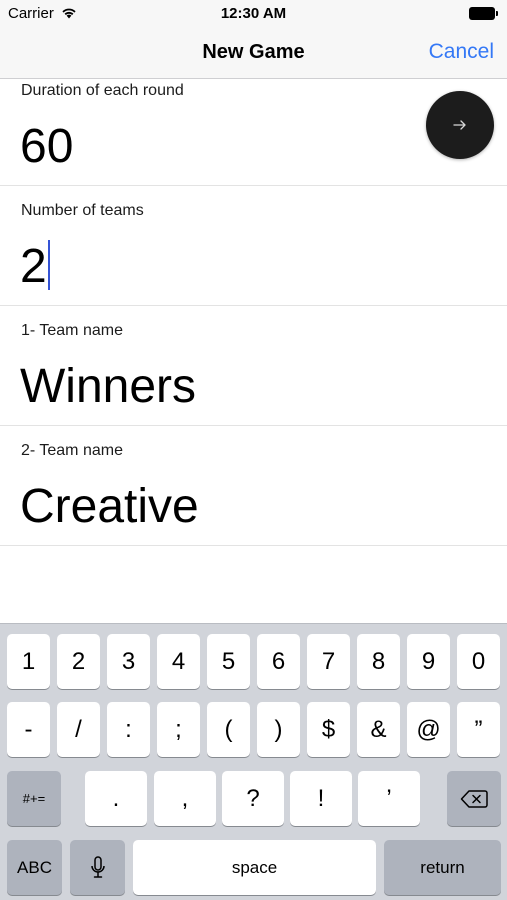 Image resolution: width=507 pixels, height=900 pixels. I want to click on team2-label: 2- Team name, so click(72, 450).